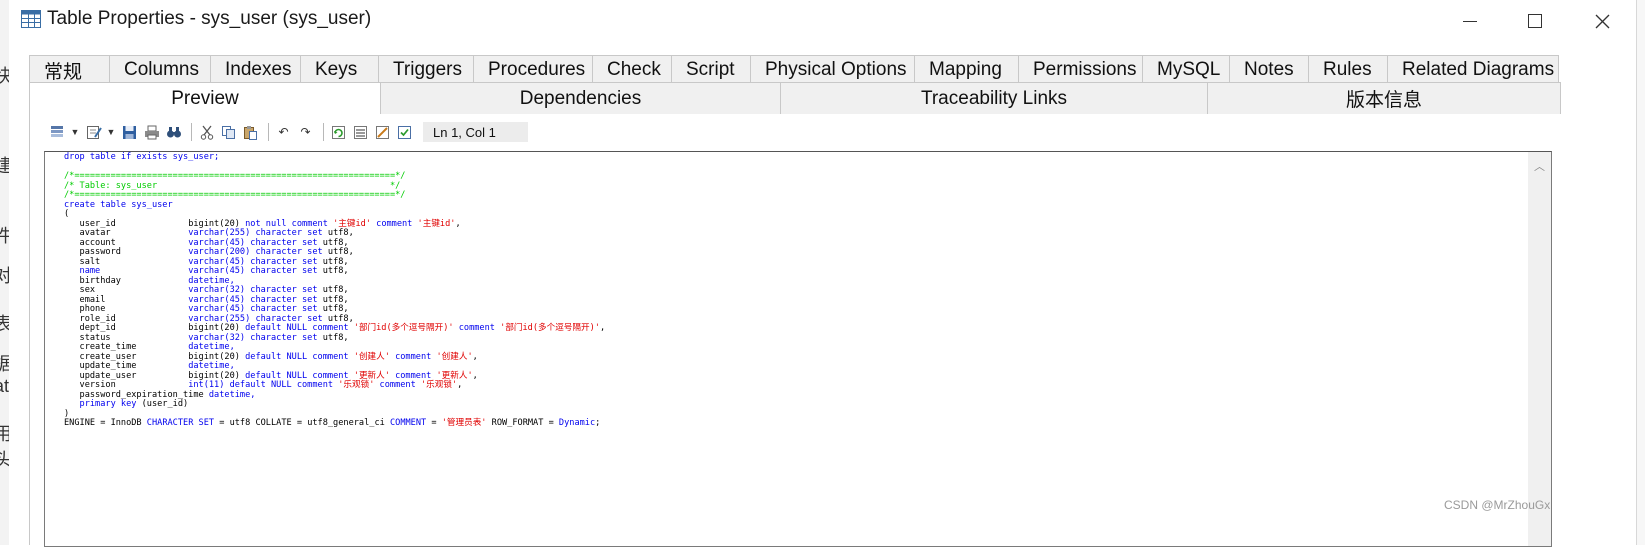  Describe the element at coordinates (1470, 21) in the screenshot. I see `minimize-button` at that location.